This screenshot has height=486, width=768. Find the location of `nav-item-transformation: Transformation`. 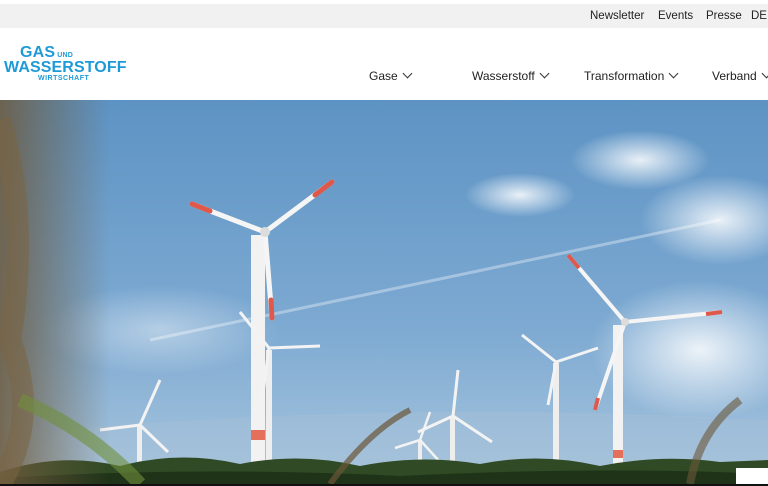

nav-item-transformation: Transformation is located at coordinates (631, 75).